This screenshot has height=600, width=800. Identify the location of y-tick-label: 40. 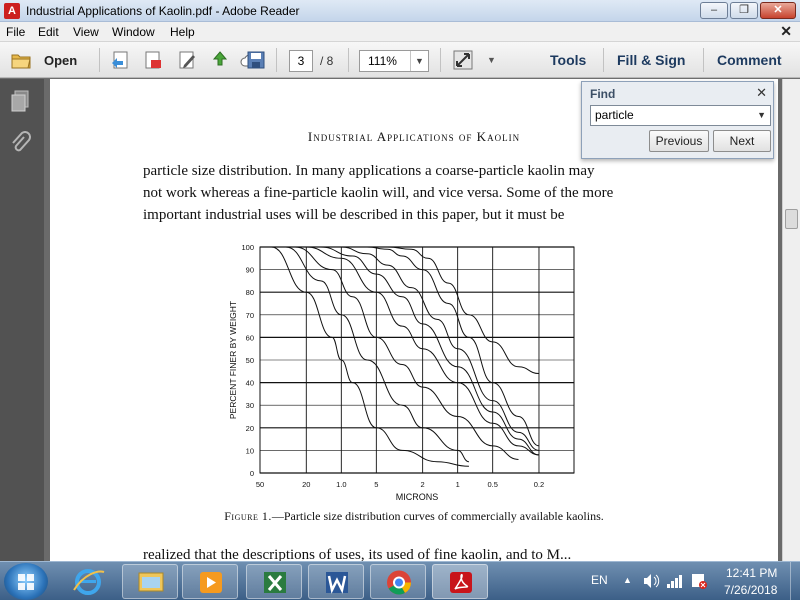
(250, 383).